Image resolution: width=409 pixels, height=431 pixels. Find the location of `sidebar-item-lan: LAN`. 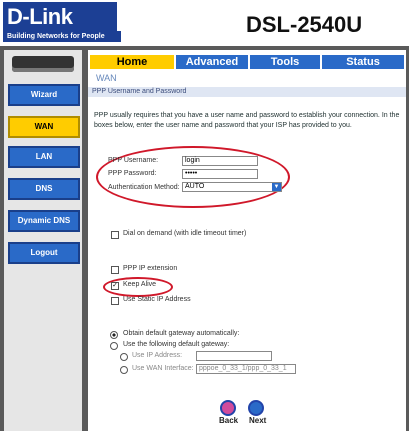

sidebar-item-lan: LAN is located at coordinates (44, 157).